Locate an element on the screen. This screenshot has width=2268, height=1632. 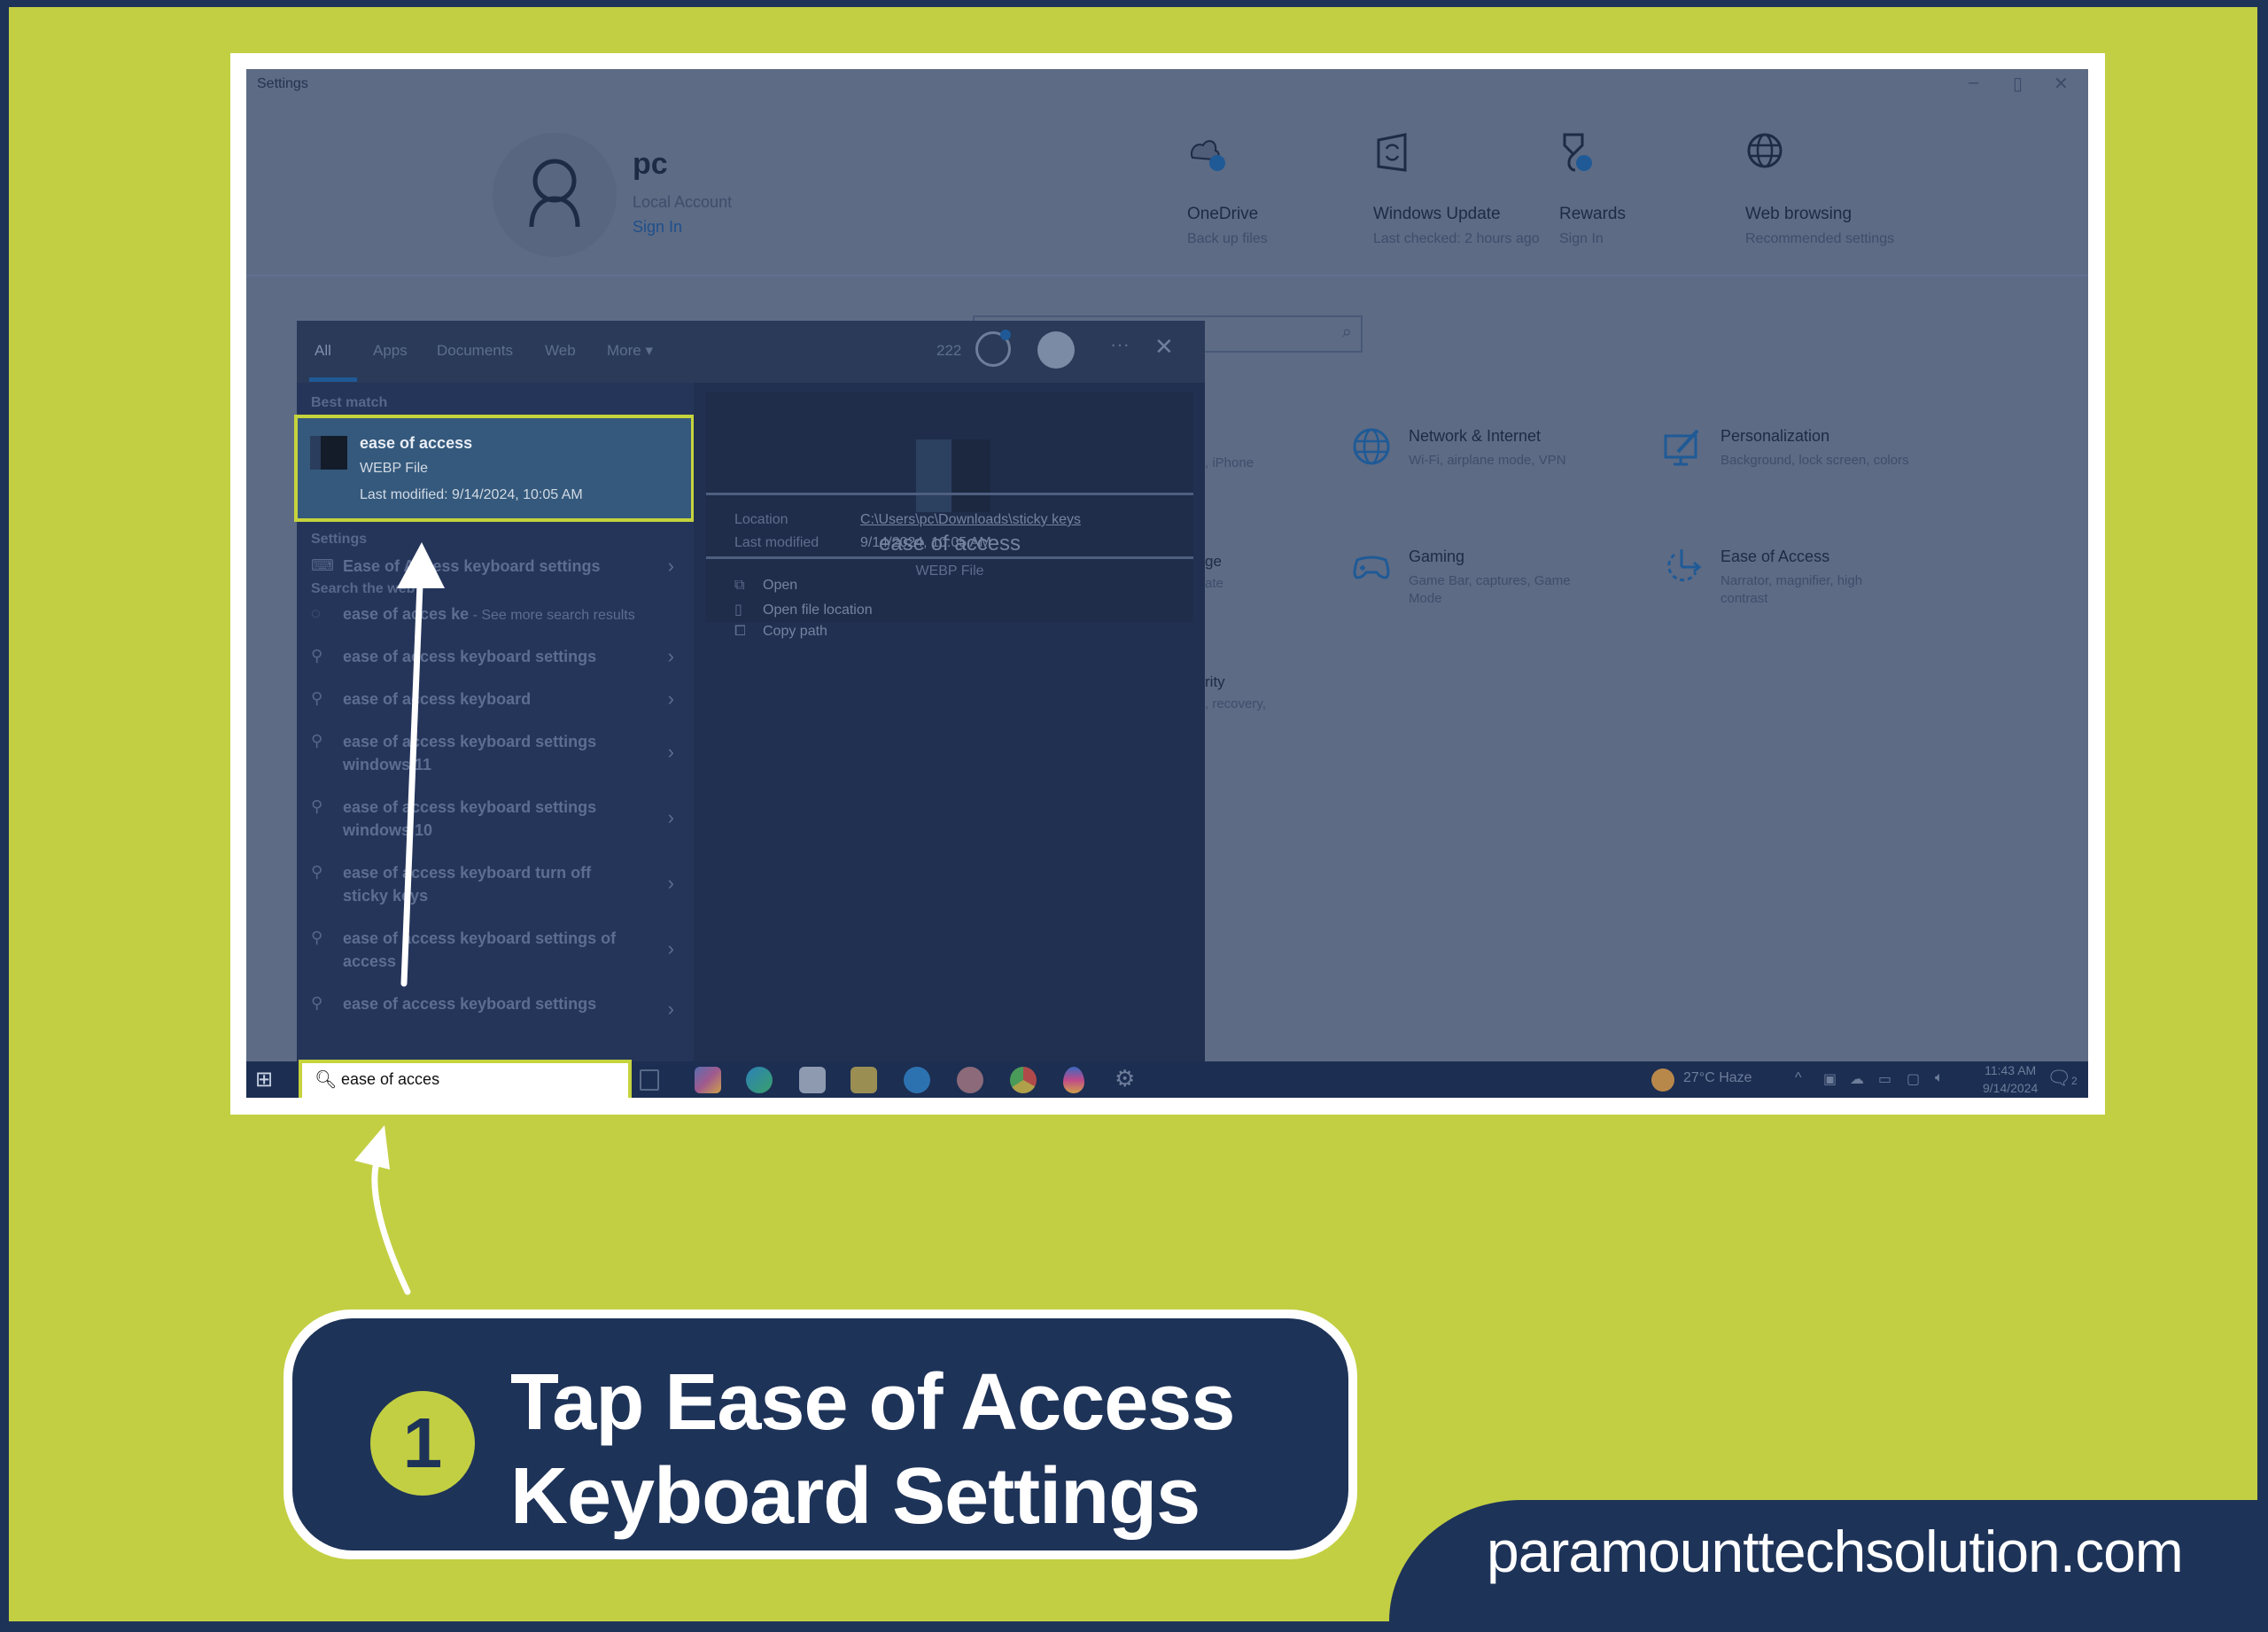
app-icon is located at coordinates (970, 1080).